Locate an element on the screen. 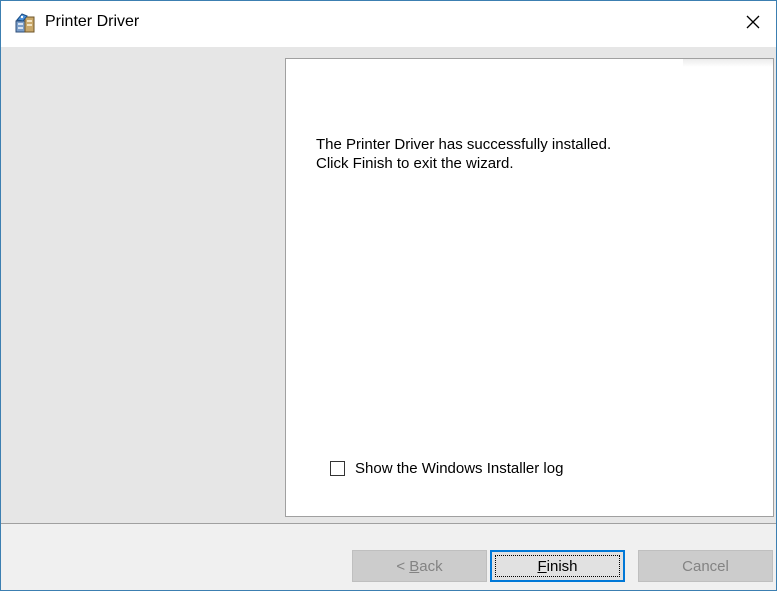  finish-label: Finish is located at coordinates (557, 566).